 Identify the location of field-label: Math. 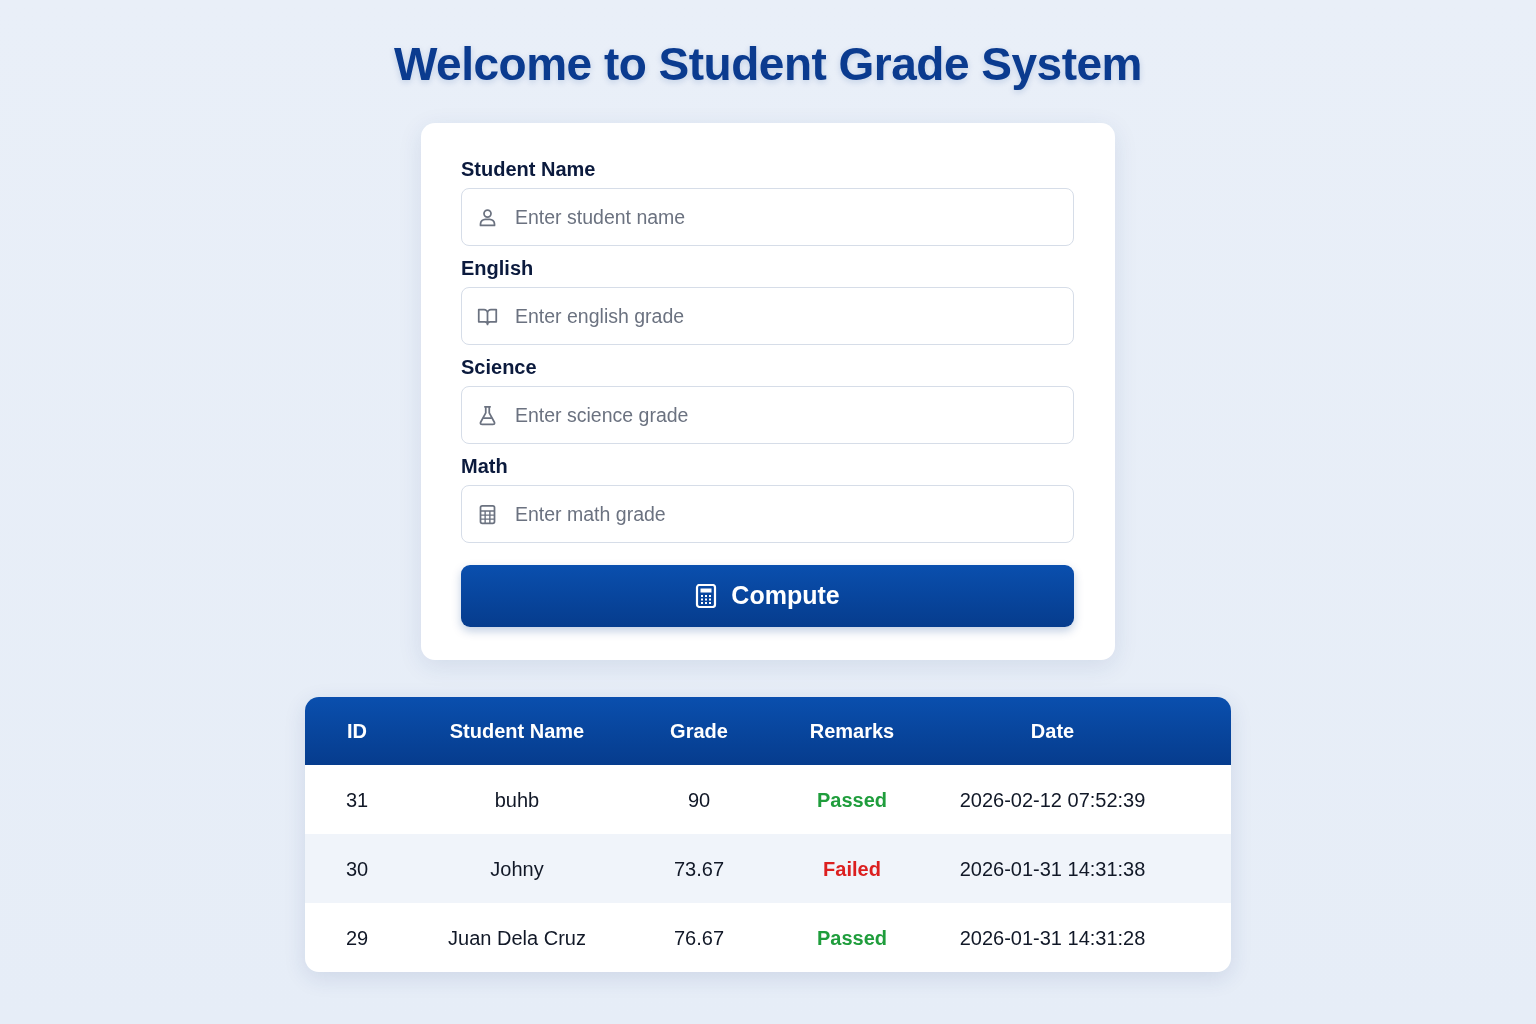
(485, 466).